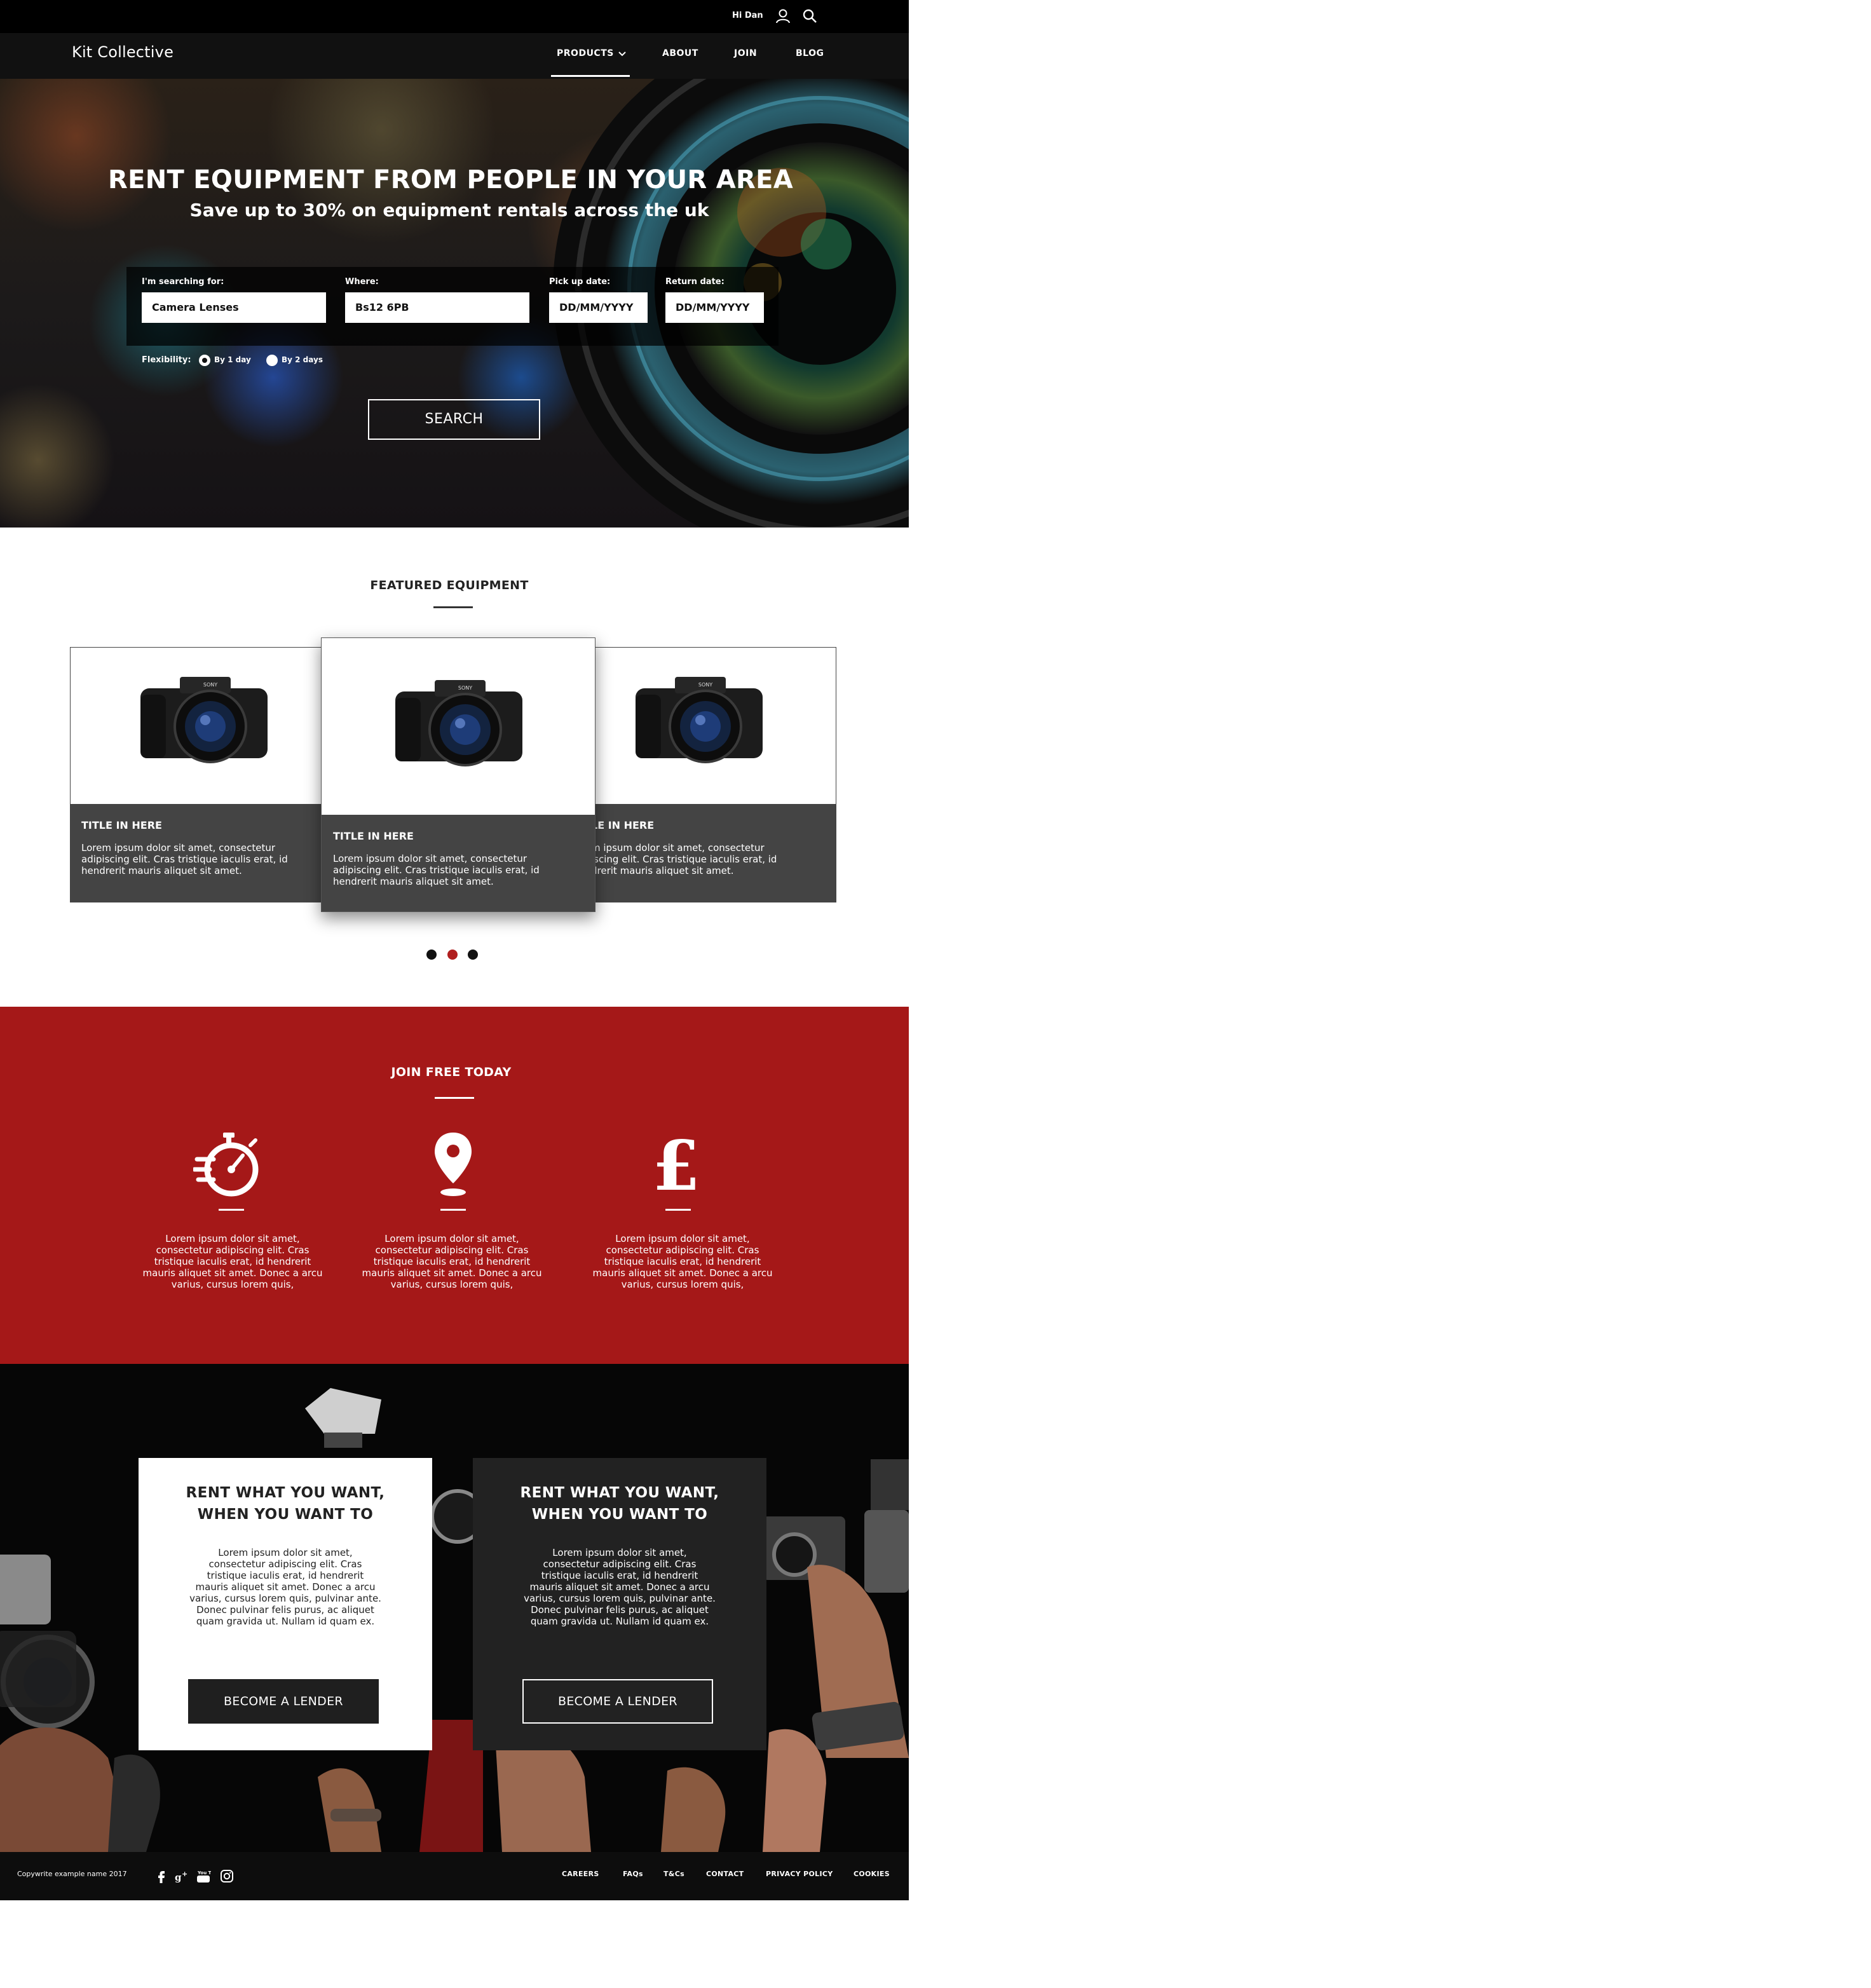 This screenshot has width=1871, height=1988. What do you see at coordinates (452, 955) in the screenshot?
I see `carousel-dot-2-active` at bounding box center [452, 955].